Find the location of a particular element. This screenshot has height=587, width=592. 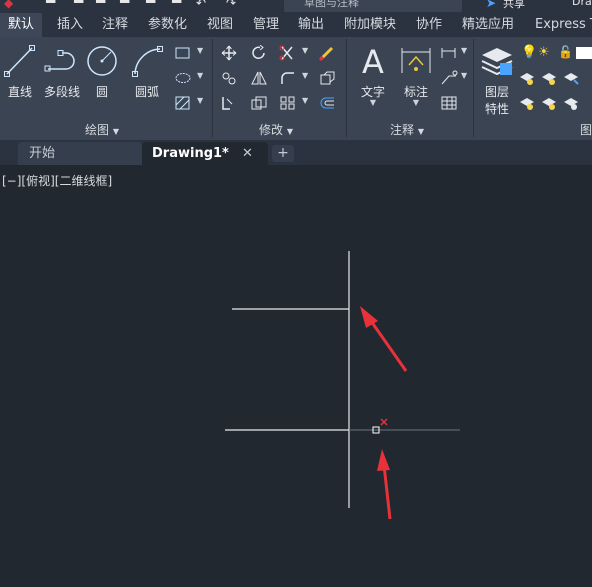

linear-dimension-icon is located at coordinates (449, 53).